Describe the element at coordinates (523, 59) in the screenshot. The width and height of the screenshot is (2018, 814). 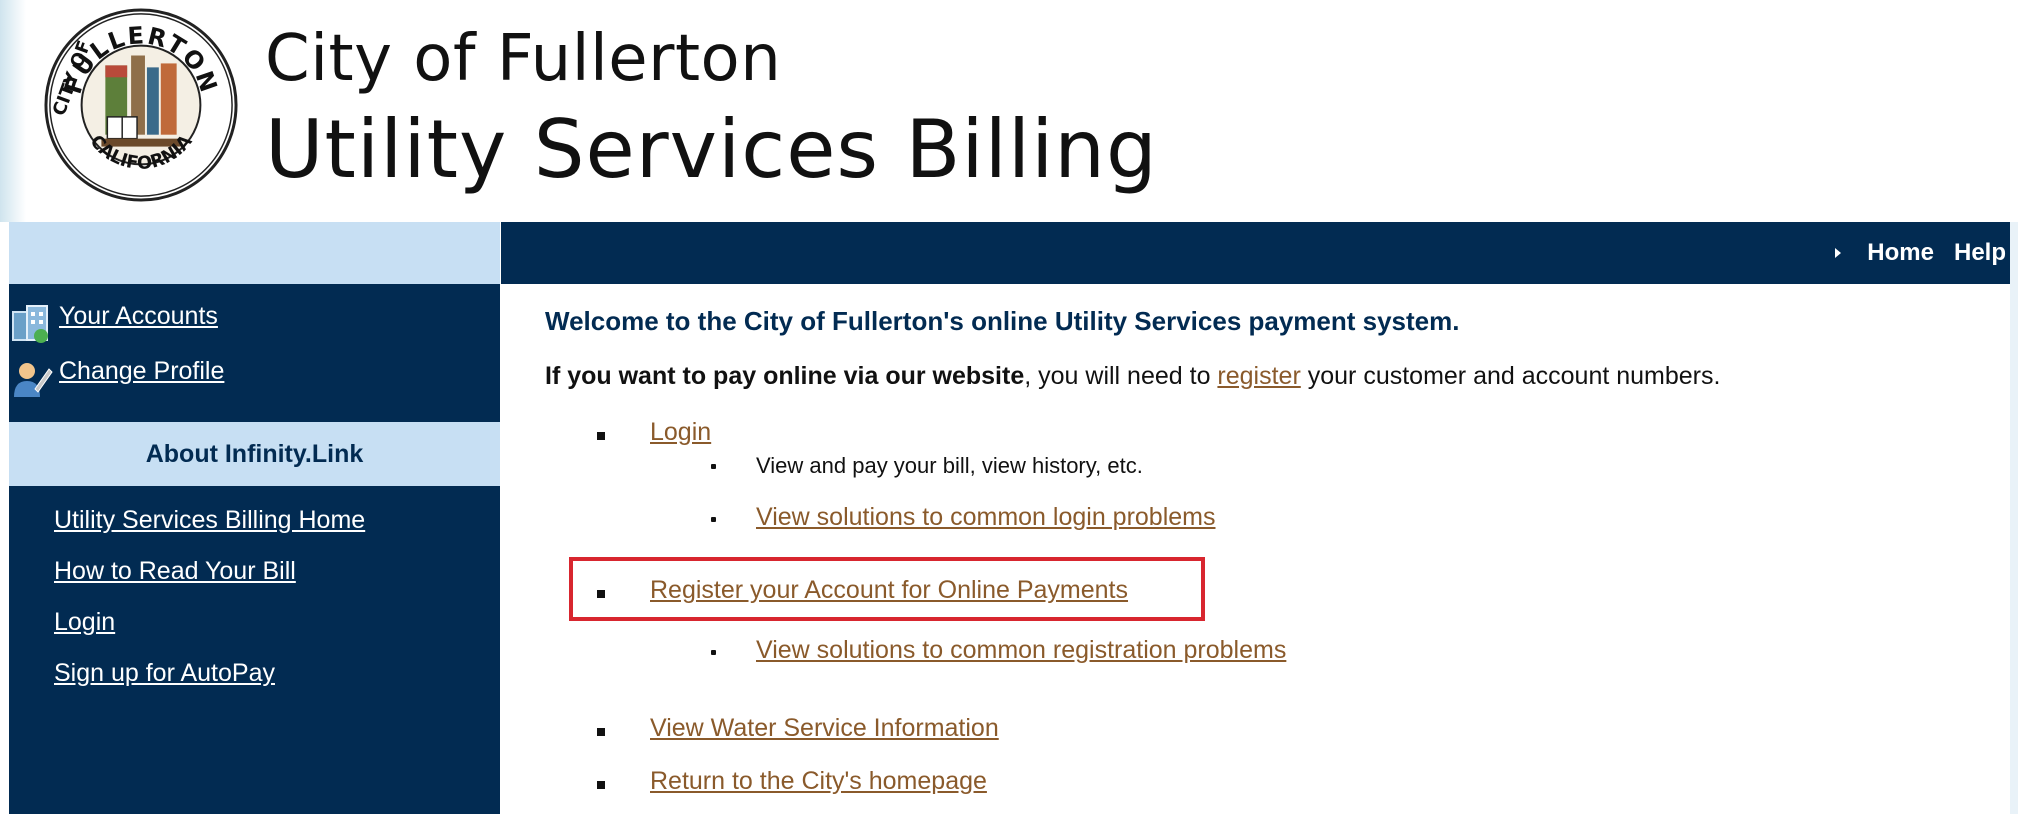
I see `site-title-line1: City of Fullerton` at that location.